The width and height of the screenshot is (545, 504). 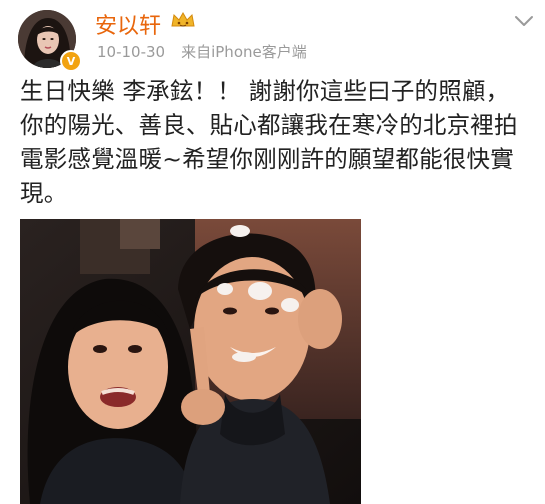 What do you see at coordinates (131, 52) in the screenshot?
I see `post-date: 10-10-30` at bounding box center [131, 52].